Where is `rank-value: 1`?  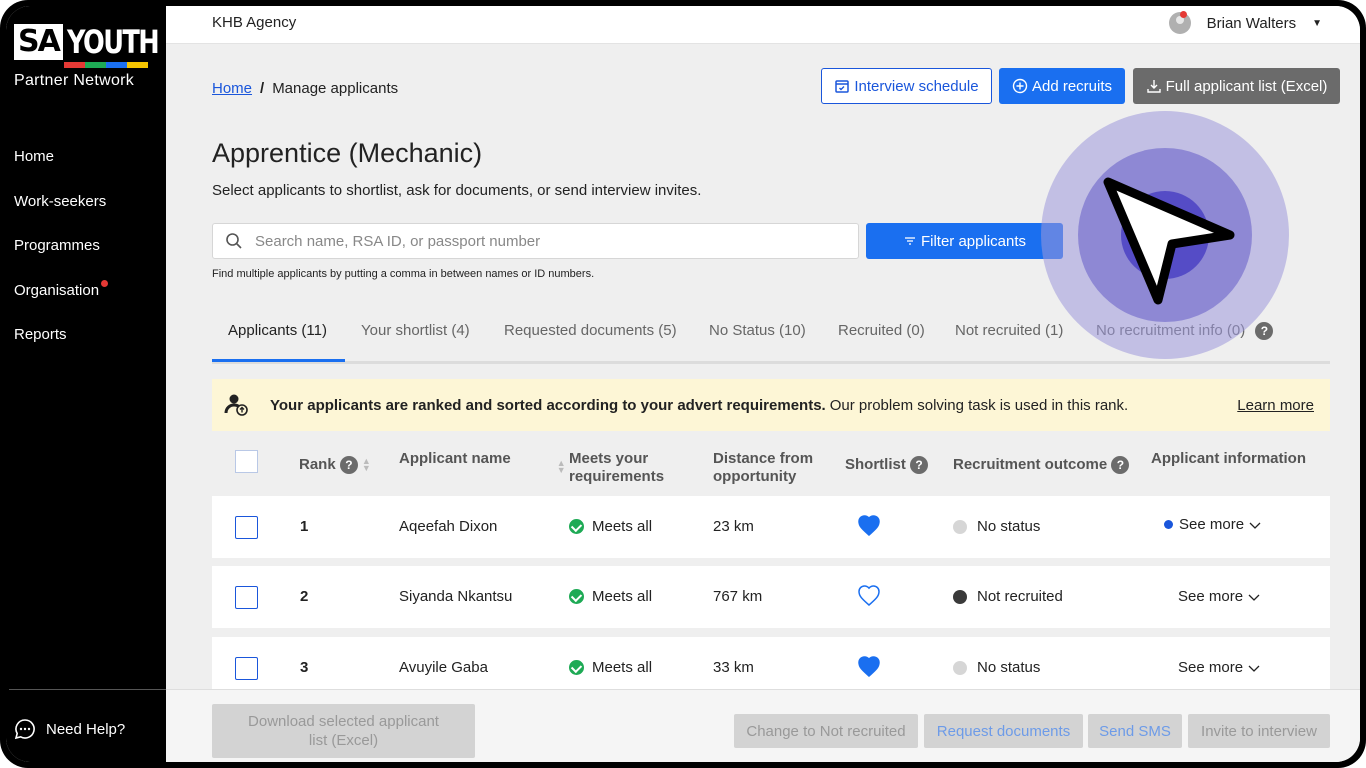
rank-value: 1 is located at coordinates (304, 526).